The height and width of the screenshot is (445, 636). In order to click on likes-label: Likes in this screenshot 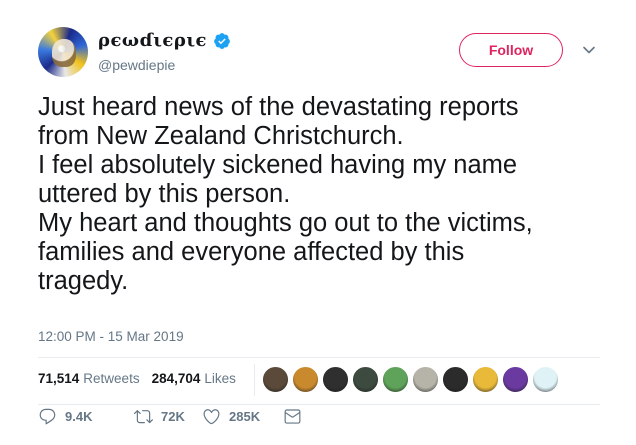, I will do `click(220, 378)`.